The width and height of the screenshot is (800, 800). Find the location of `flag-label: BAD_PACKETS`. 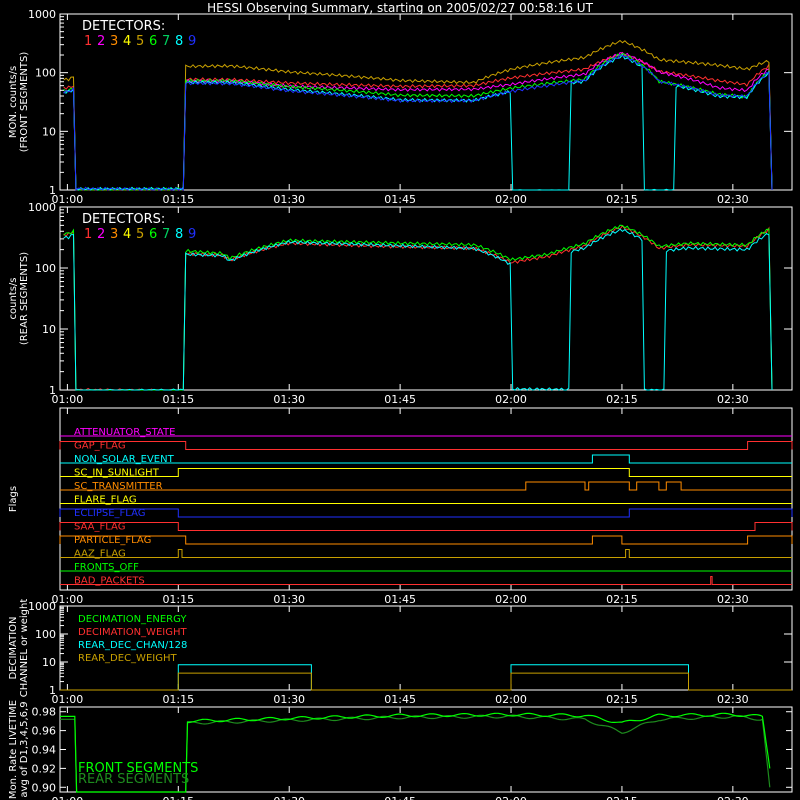

flag-label: BAD_PACKETS is located at coordinates (109, 581).